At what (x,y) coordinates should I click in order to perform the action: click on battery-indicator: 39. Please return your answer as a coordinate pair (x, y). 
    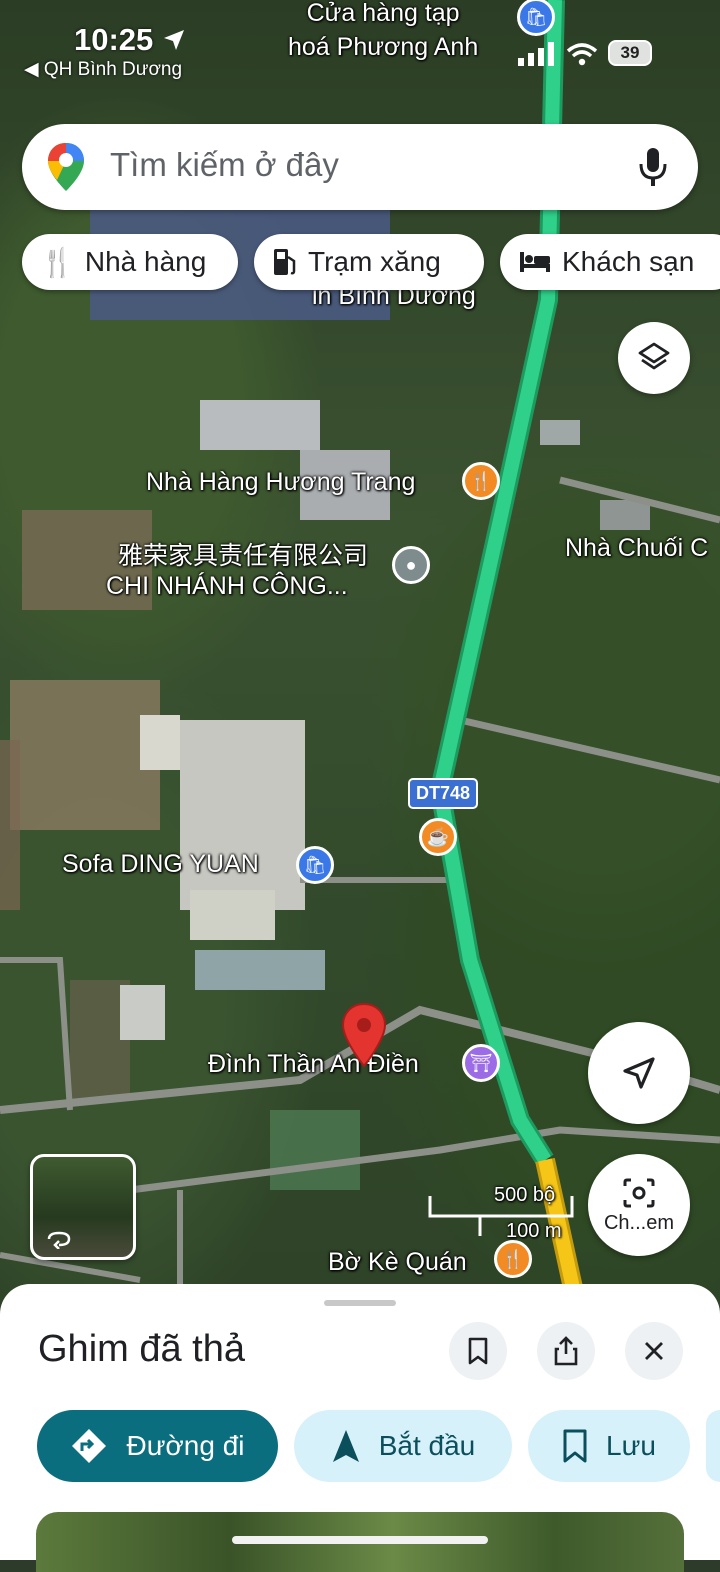
    Looking at the image, I should click on (630, 53).